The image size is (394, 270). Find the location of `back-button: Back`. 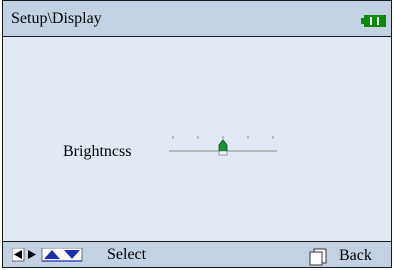

back-button: Back is located at coordinates (347, 256).